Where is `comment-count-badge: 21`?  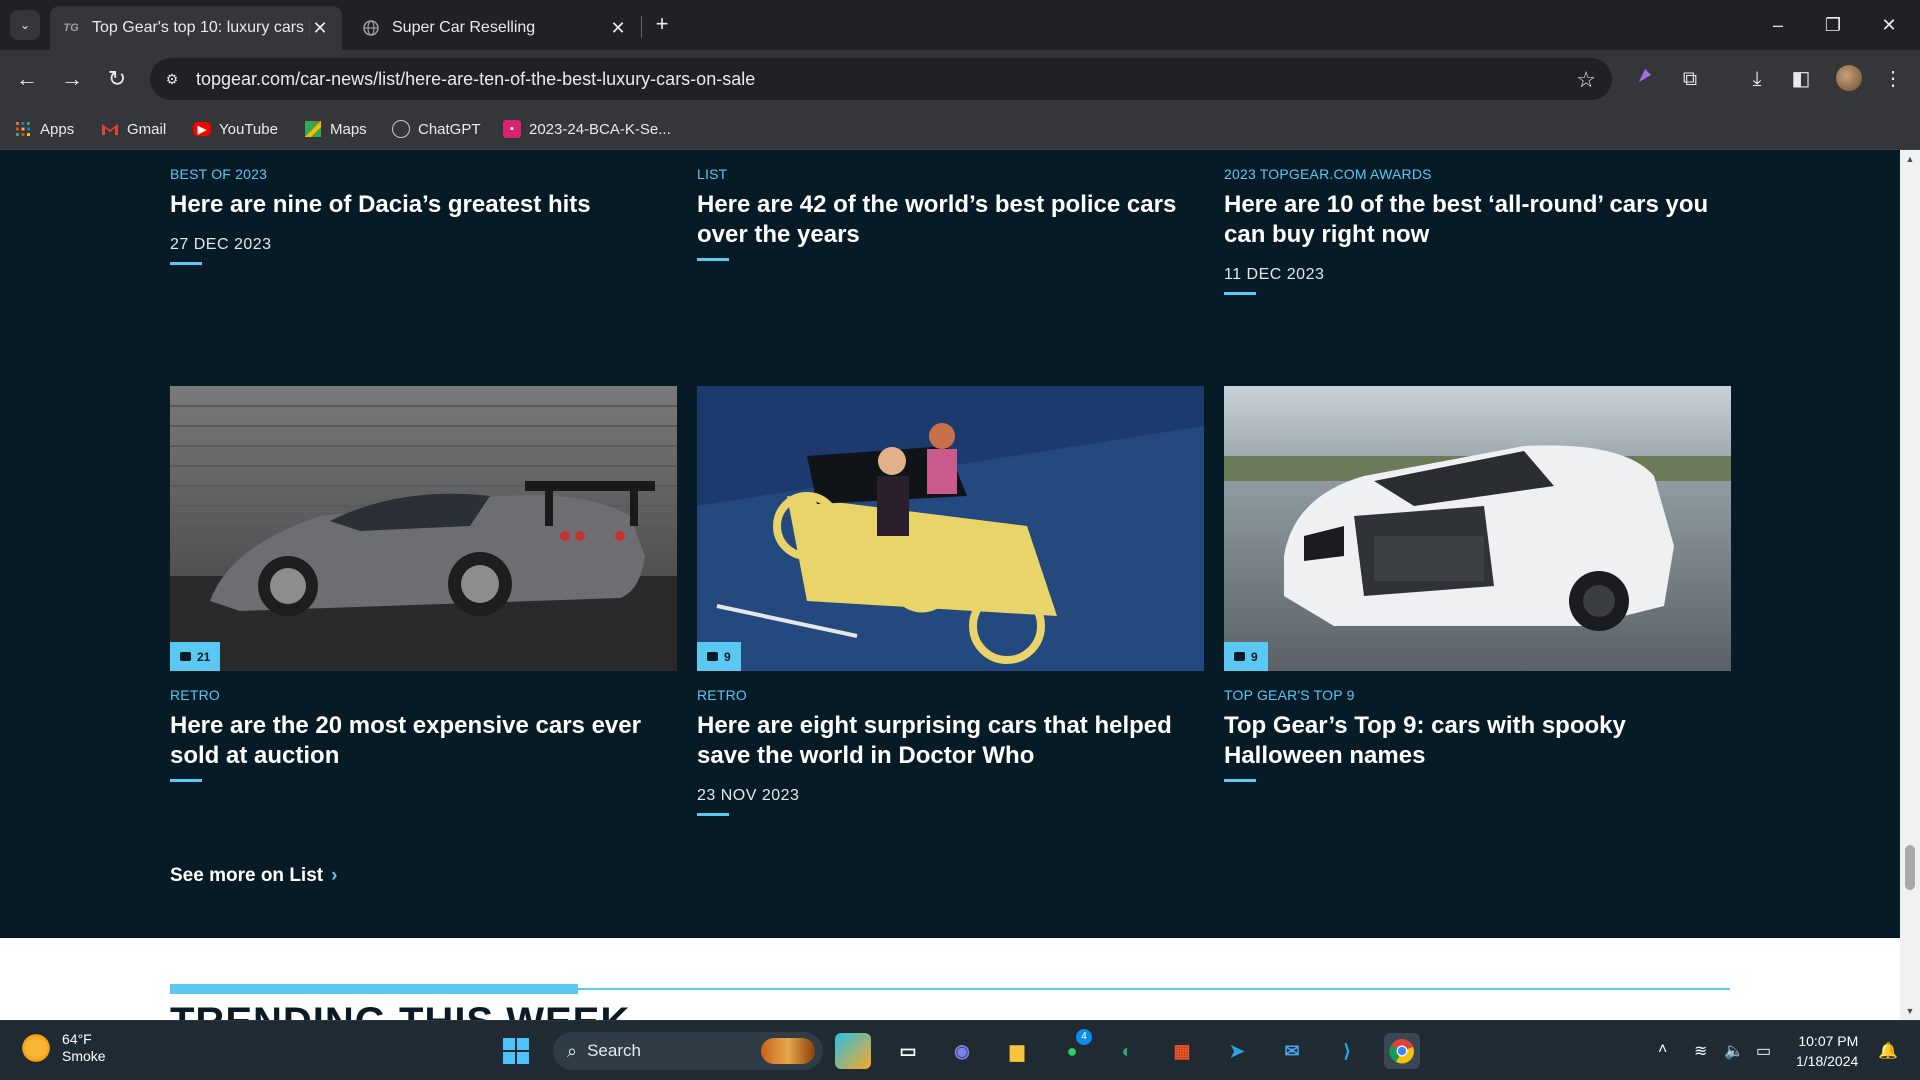
comment-count-badge: 21 is located at coordinates (195, 656).